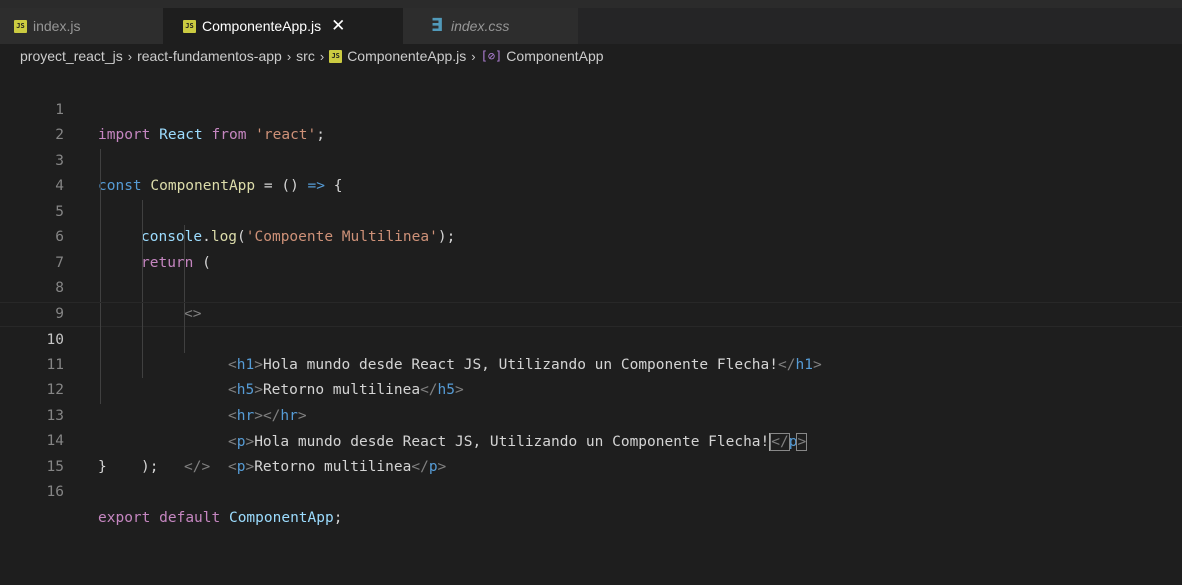 The image size is (1182, 585). What do you see at coordinates (880, 26) in the screenshot?
I see `tab-bar-empty-area` at bounding box center [880, 26].